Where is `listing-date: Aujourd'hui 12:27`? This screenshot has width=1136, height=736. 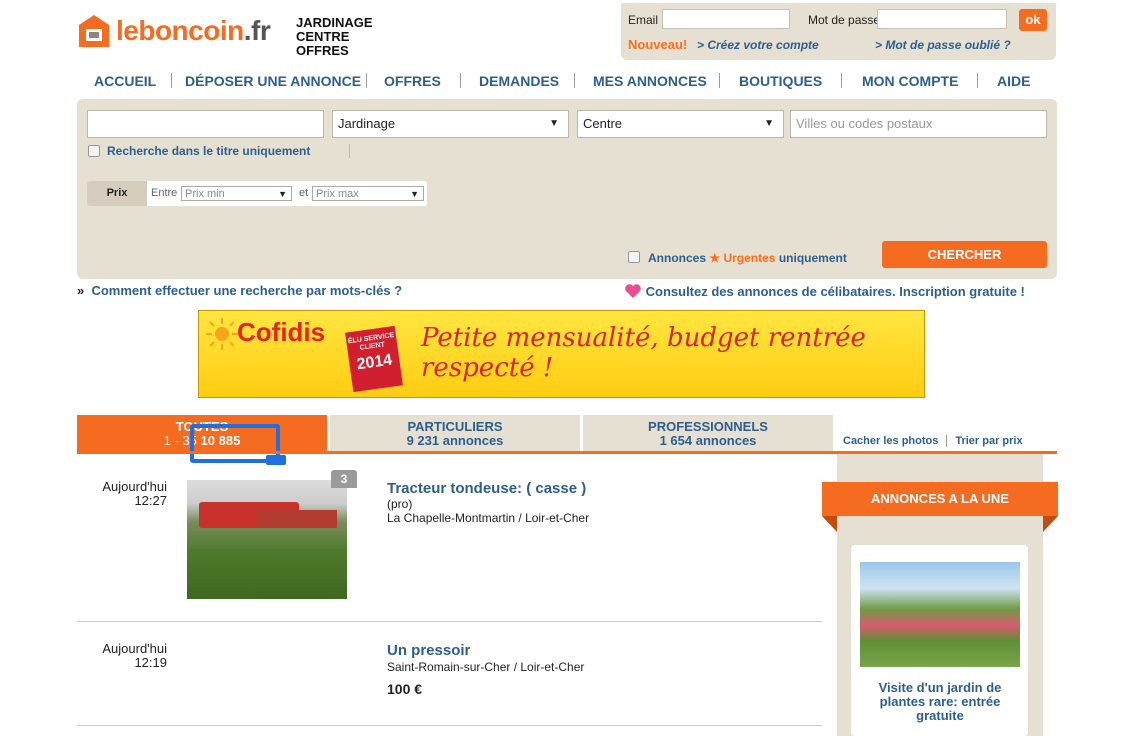
listing-date: Aujourd'hui 12:27 is located at coordinates (122, 494).